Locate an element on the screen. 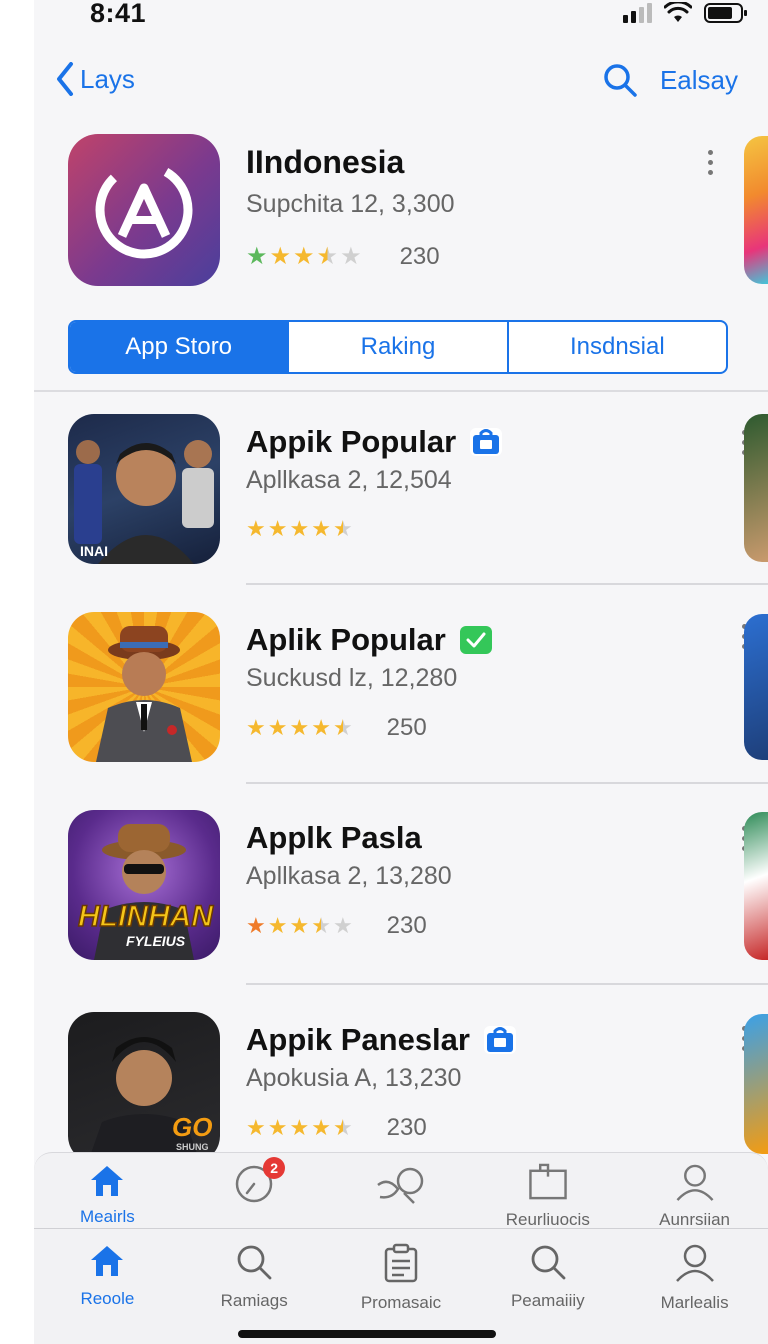 This screenshot has width=768, height=1344. status-icons is located at coordinates (685, 13).